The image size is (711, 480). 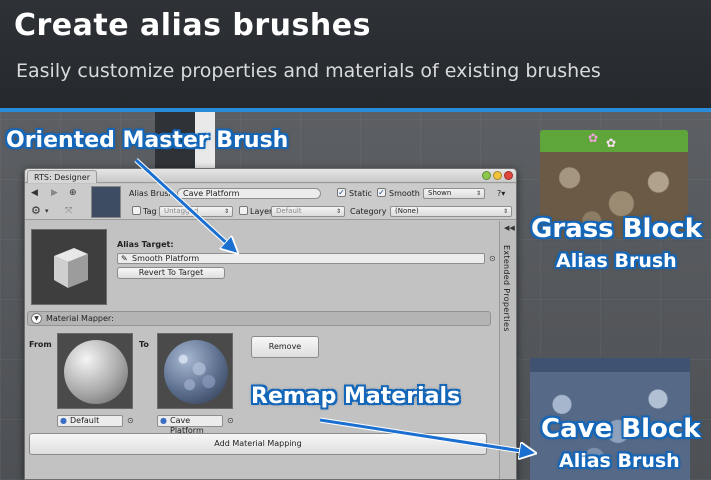 What do you see at coordinates (270, 176) in the screenshot?
I see `window-titlebar: RTS: Designer` at bounding box center [270, 176].